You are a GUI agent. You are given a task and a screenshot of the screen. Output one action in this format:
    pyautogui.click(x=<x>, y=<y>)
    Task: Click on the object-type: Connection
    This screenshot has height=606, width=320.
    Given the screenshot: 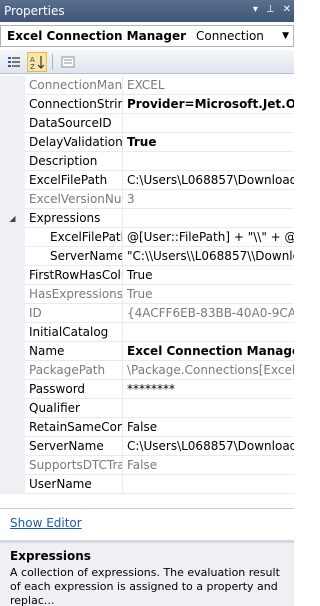 What is the action you would take?
    pyautogui.click(x=230, y=36)
    